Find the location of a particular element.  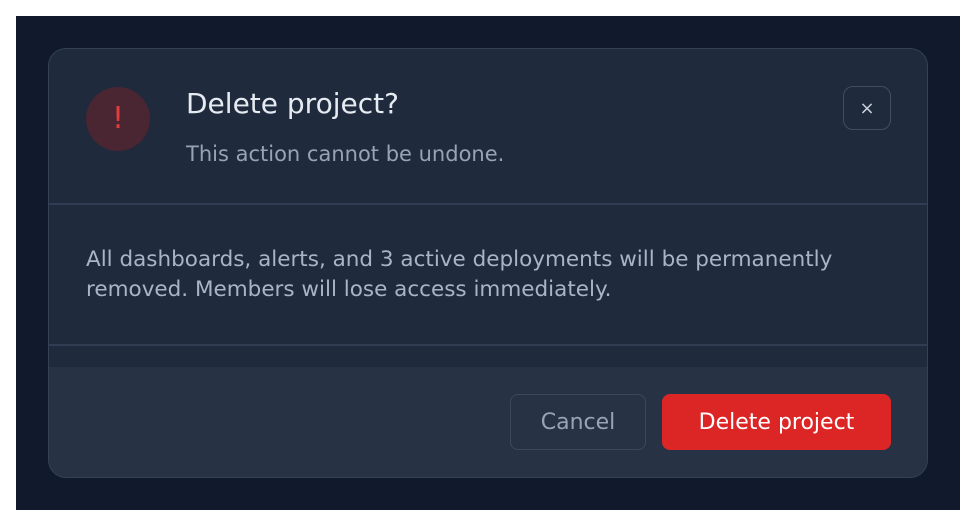

dialog-title: Delete project? is located at coordinates (292, 103).